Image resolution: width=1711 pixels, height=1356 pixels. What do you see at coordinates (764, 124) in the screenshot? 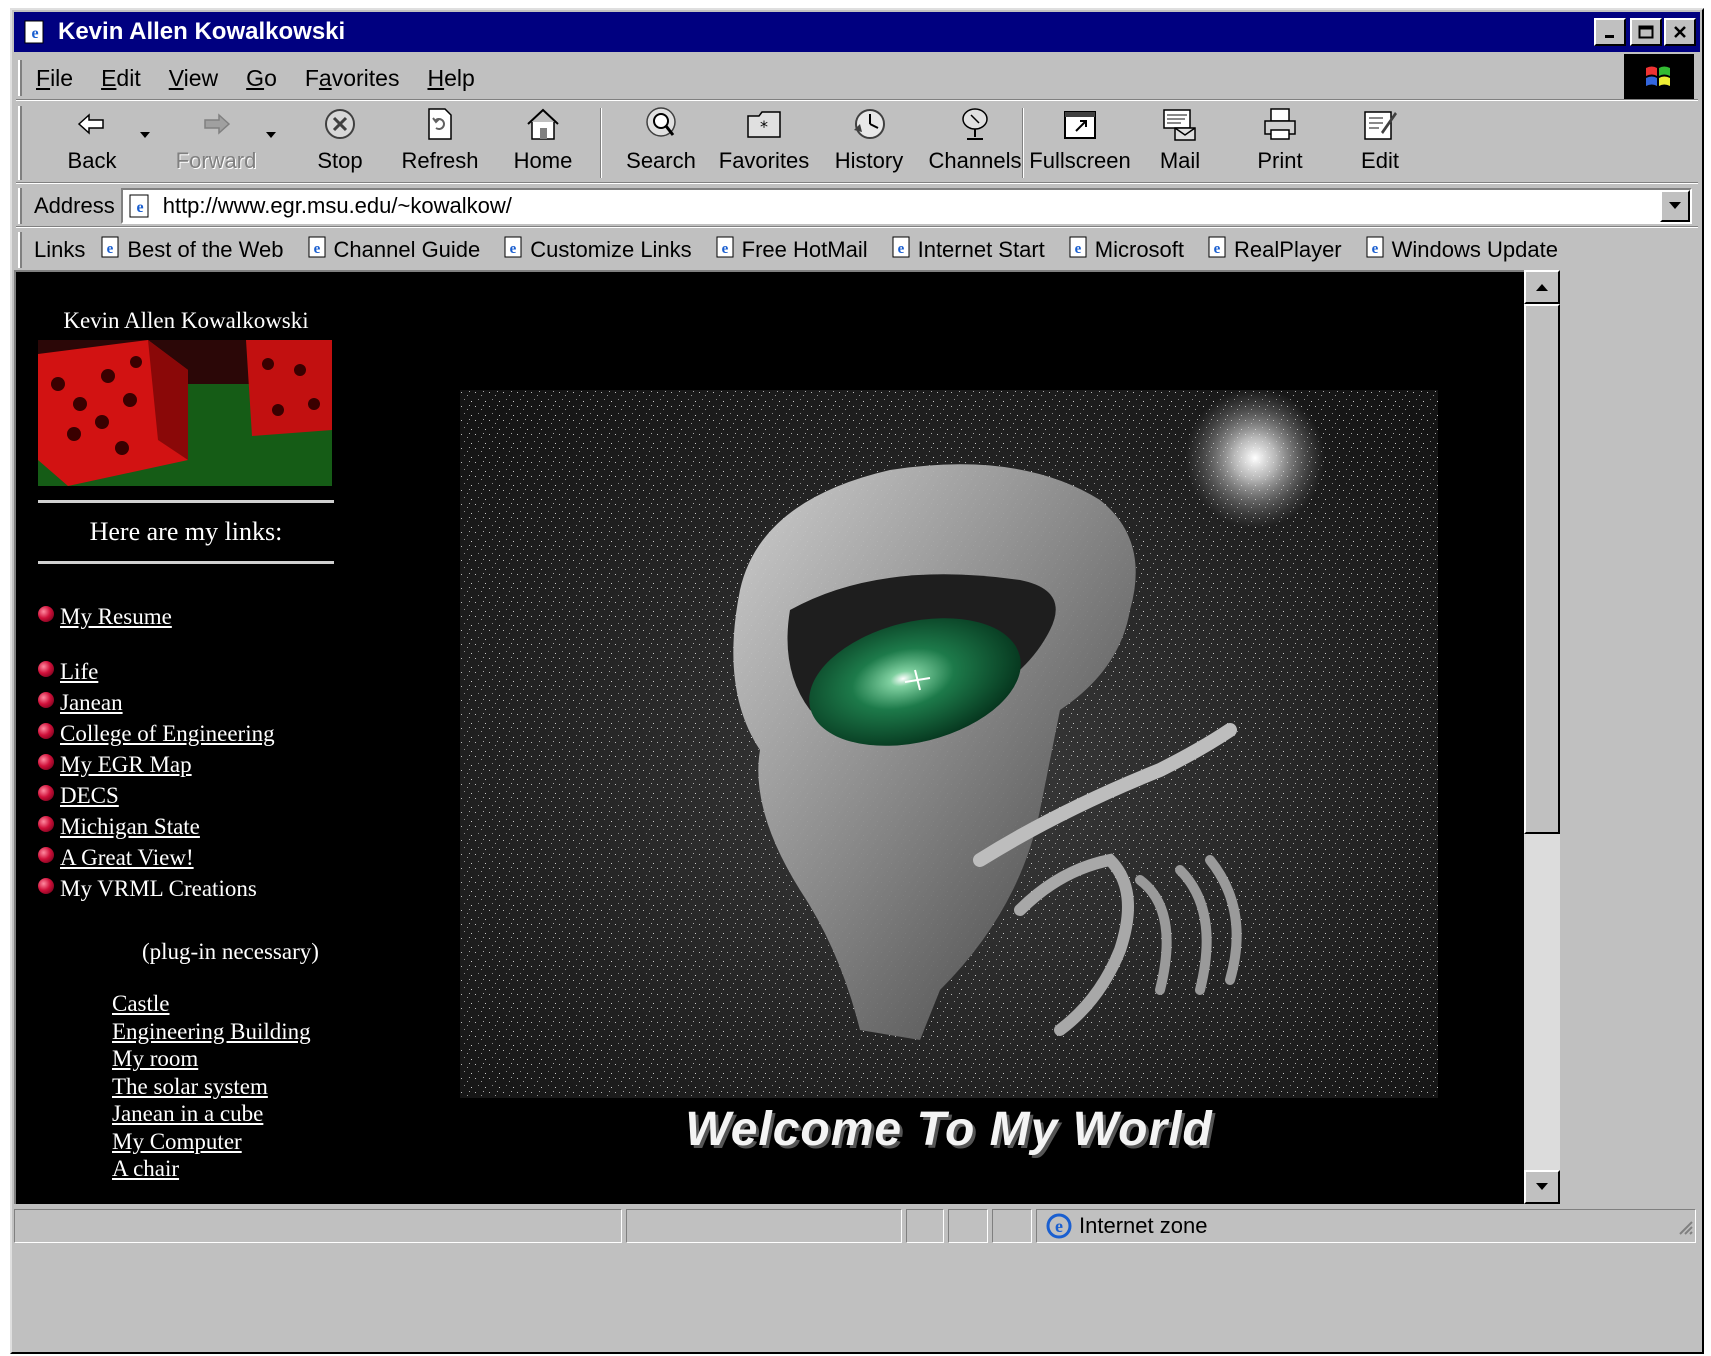
I see `favorites-folder-icon: *` at bounding box center [764, 124].